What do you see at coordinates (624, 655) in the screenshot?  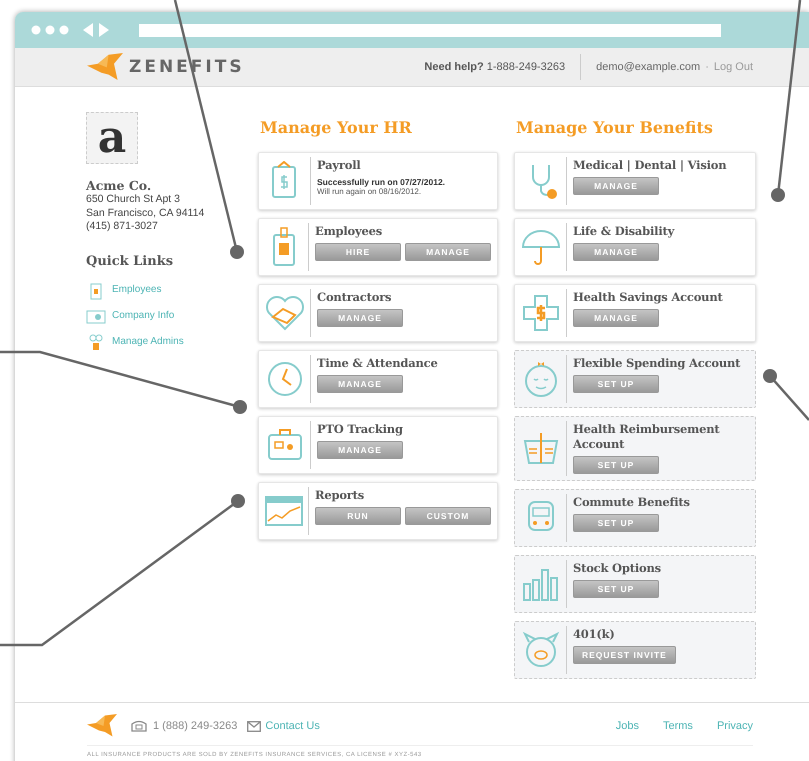 I see `action-button: REQUEST INVITE` at bounding box center [624, 655].